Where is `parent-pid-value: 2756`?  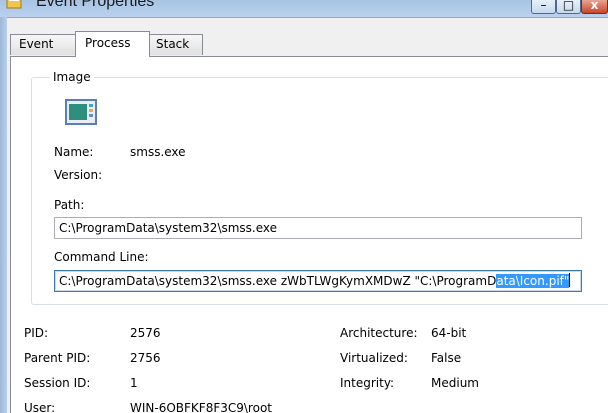
parent-pid-value: 2756 is located at coordinates (145, 358).